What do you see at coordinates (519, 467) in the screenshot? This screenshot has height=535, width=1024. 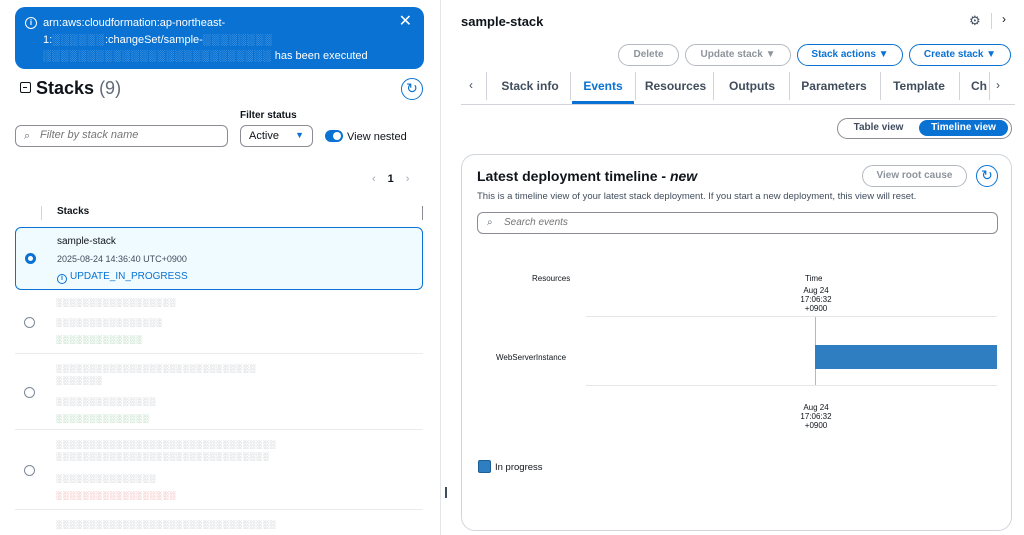 I see `legend-label: In progress` at bounding box center [519, 467].